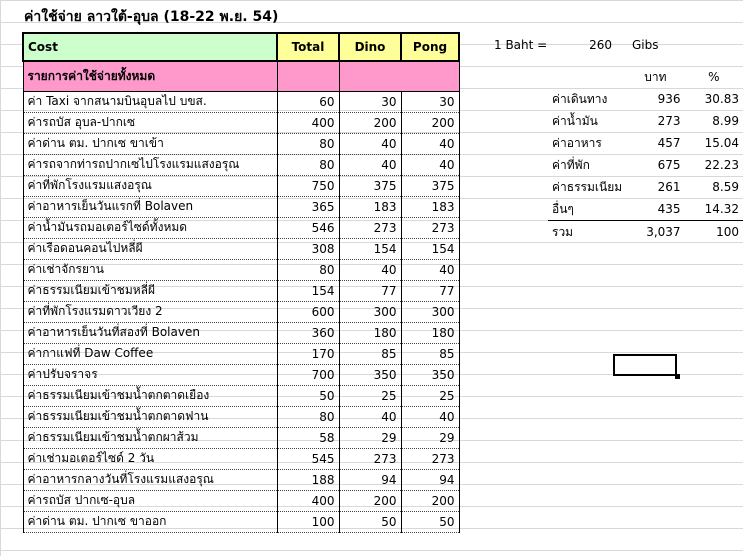  Describe the element at coordinates (150, 522) in the screenshot. I see `row-label: ค่าด่าน ตม. ปากเซ ขาออก` at that location.